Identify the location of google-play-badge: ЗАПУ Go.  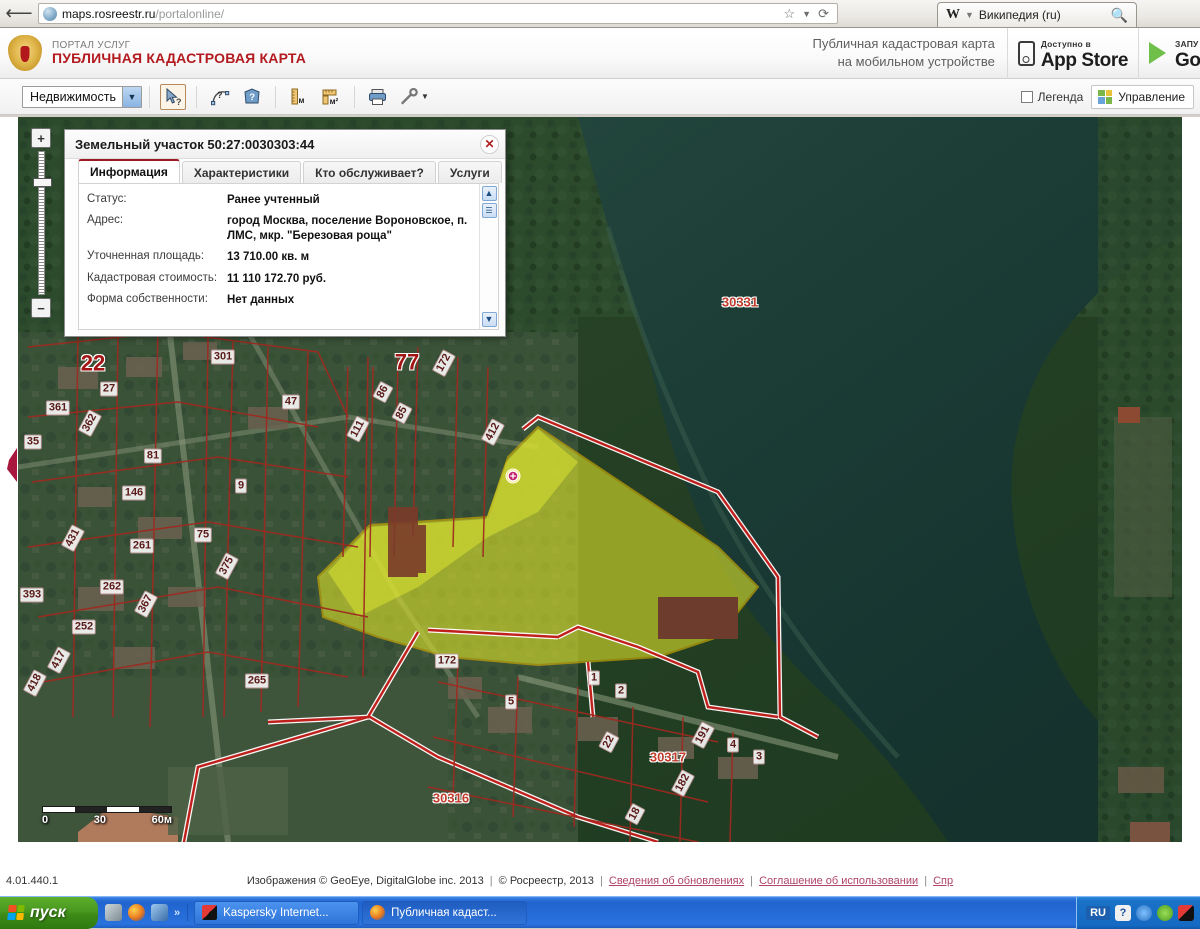
(1169, 53).